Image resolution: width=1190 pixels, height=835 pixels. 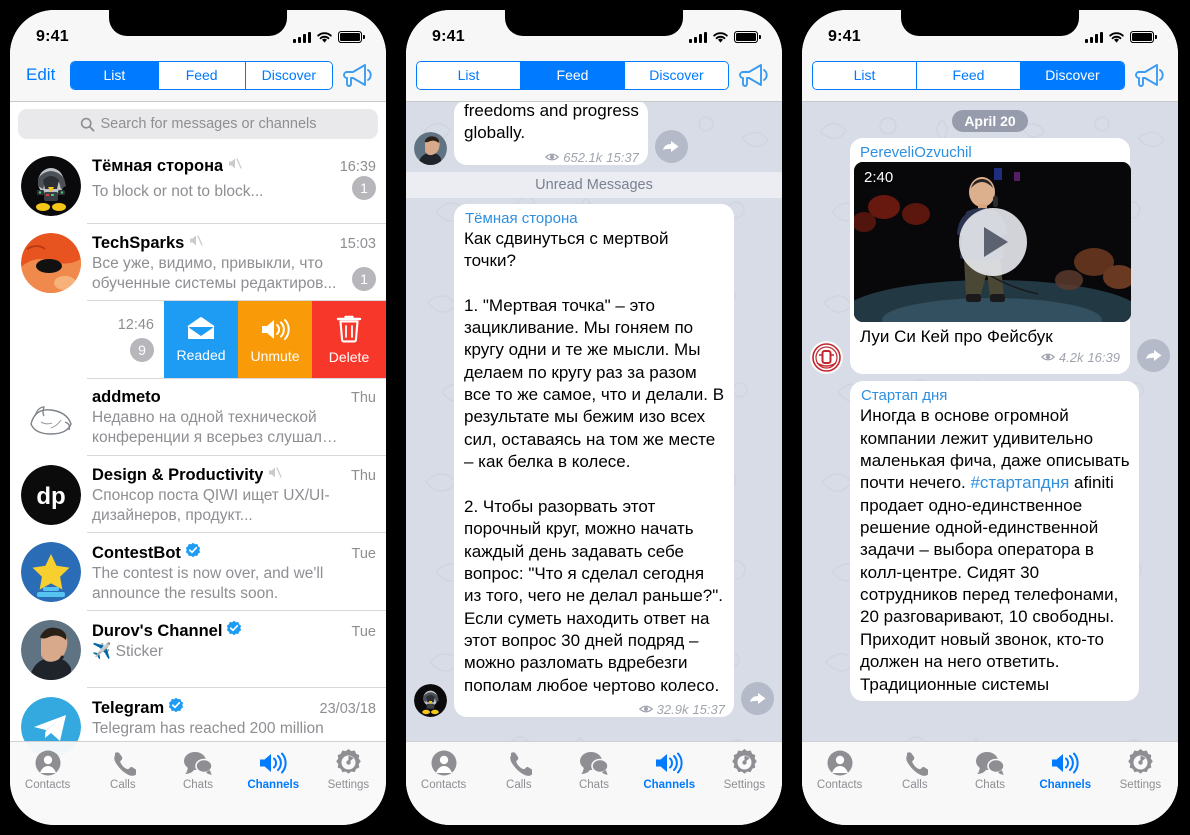 I want to click on orange-mask-avatar, so click(x=51, y=263).